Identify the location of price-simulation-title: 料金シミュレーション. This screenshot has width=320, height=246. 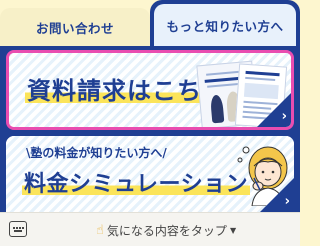
(136, 184).